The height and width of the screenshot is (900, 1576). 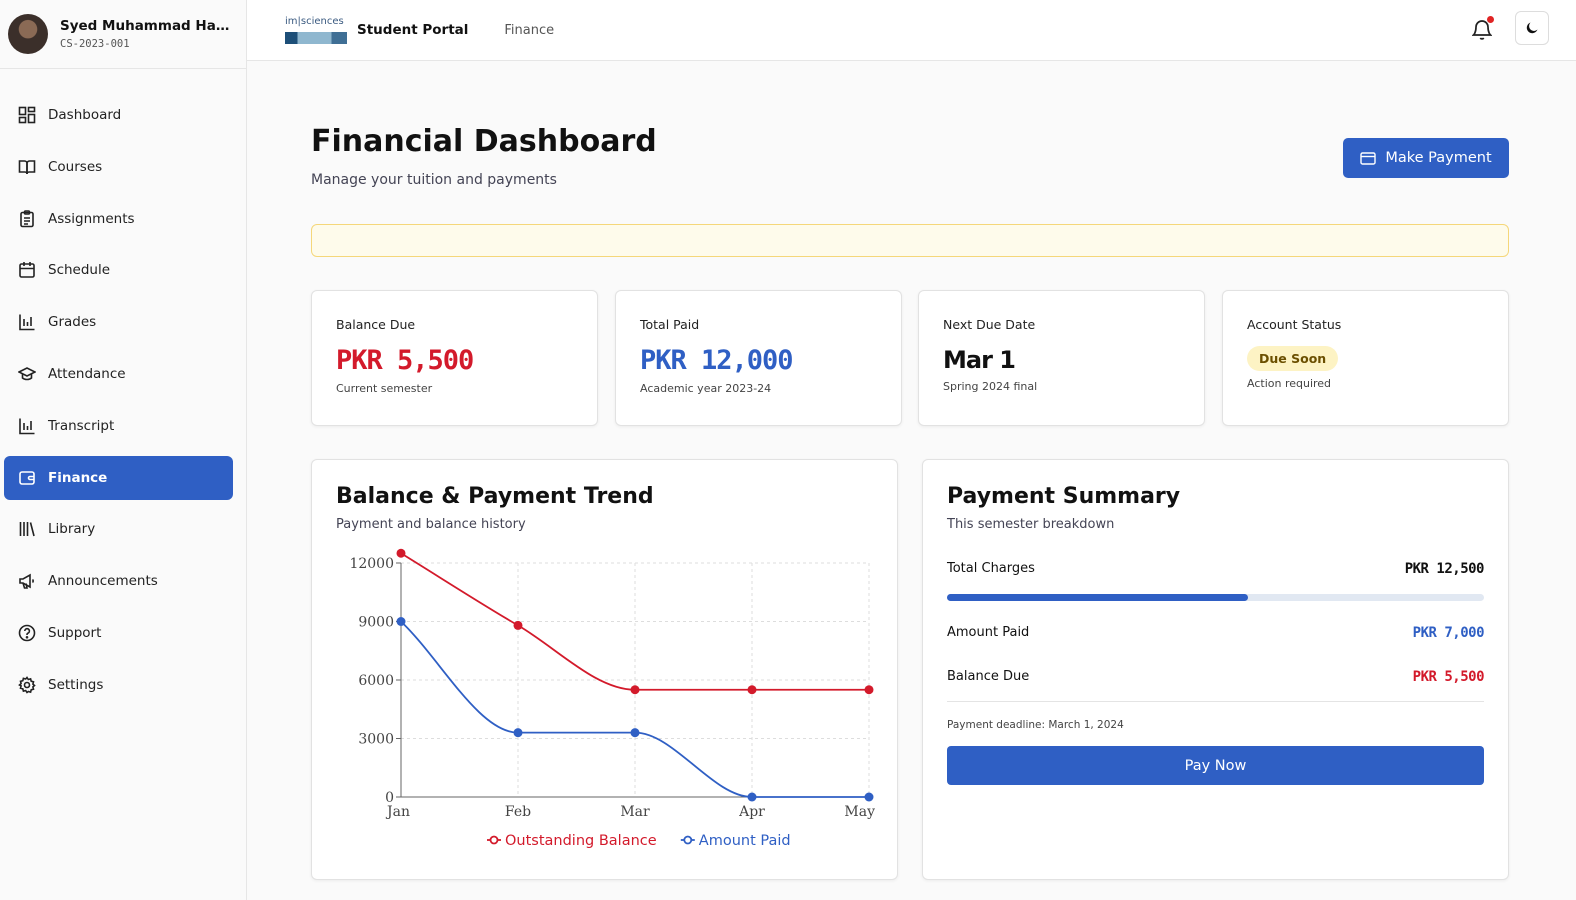 I want to click on calendar-icon, so click(x=26, y=270).